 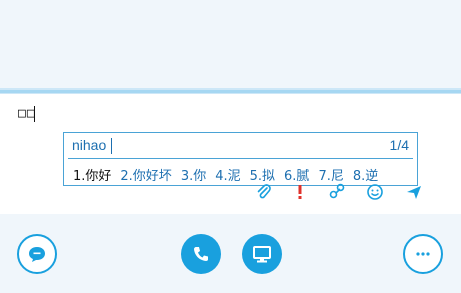 I want to click on screen-share-button, so click(x=262, y=254).